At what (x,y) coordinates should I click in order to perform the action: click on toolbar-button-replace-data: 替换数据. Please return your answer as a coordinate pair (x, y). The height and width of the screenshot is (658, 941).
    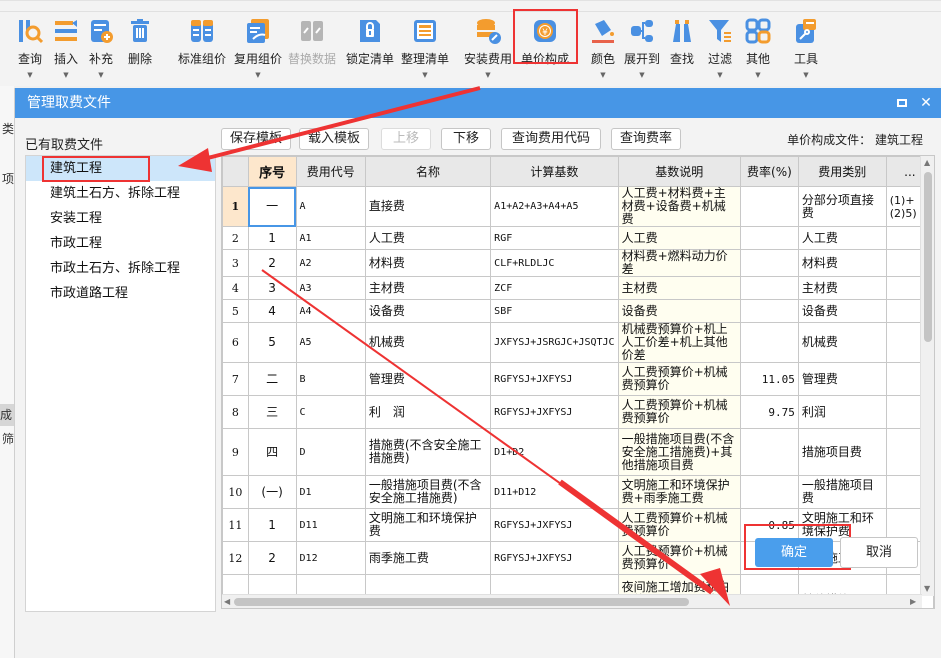
    Looking at the image, I should click on (312, 46).